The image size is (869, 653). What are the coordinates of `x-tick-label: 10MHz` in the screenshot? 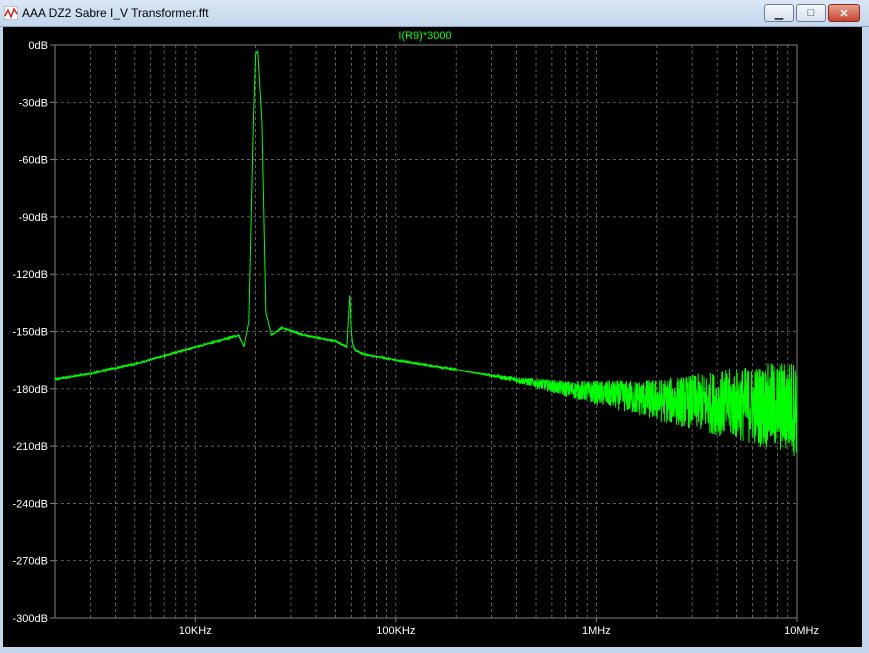 It's located at (801, 631).